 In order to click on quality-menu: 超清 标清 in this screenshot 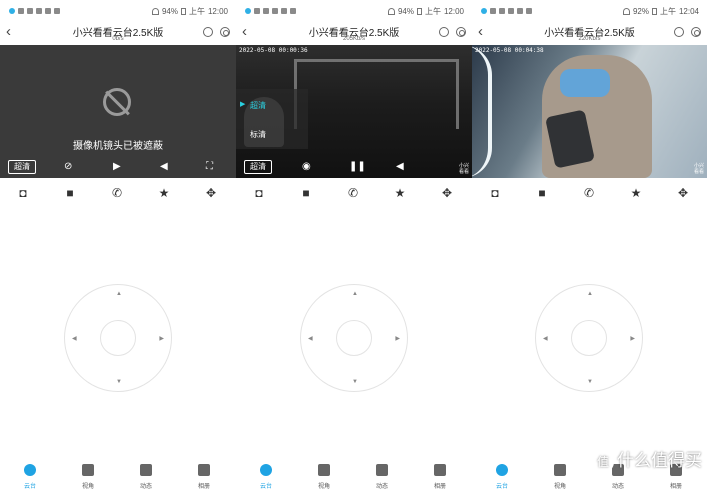, I will do `click(272, 119)`.